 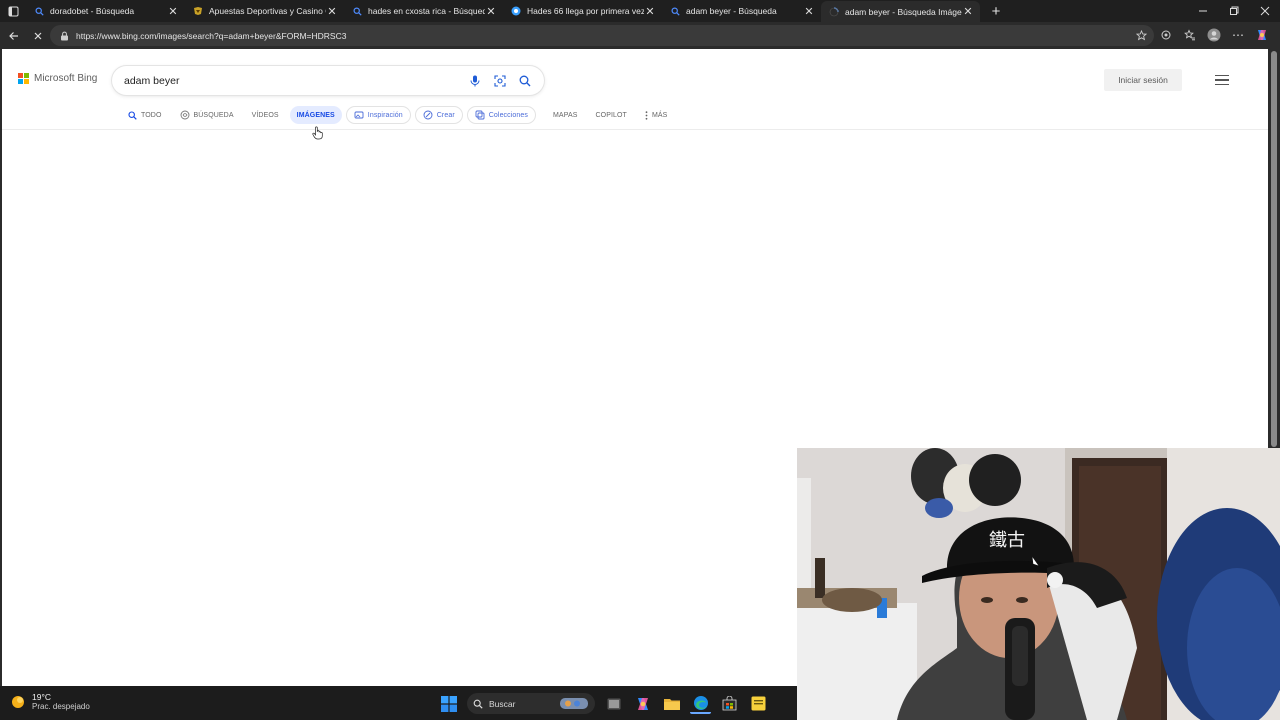 I want to click on toolbar-actions: ⋯, so click(x=1214, y=35).